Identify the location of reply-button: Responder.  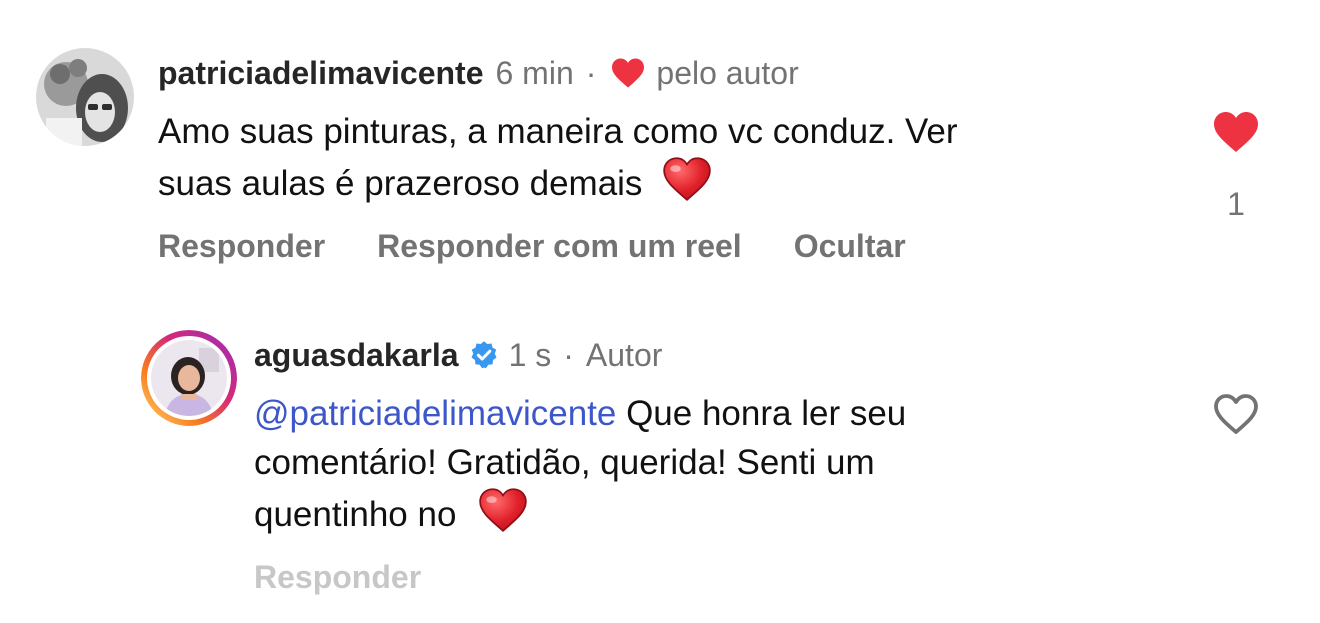
(241, 246).